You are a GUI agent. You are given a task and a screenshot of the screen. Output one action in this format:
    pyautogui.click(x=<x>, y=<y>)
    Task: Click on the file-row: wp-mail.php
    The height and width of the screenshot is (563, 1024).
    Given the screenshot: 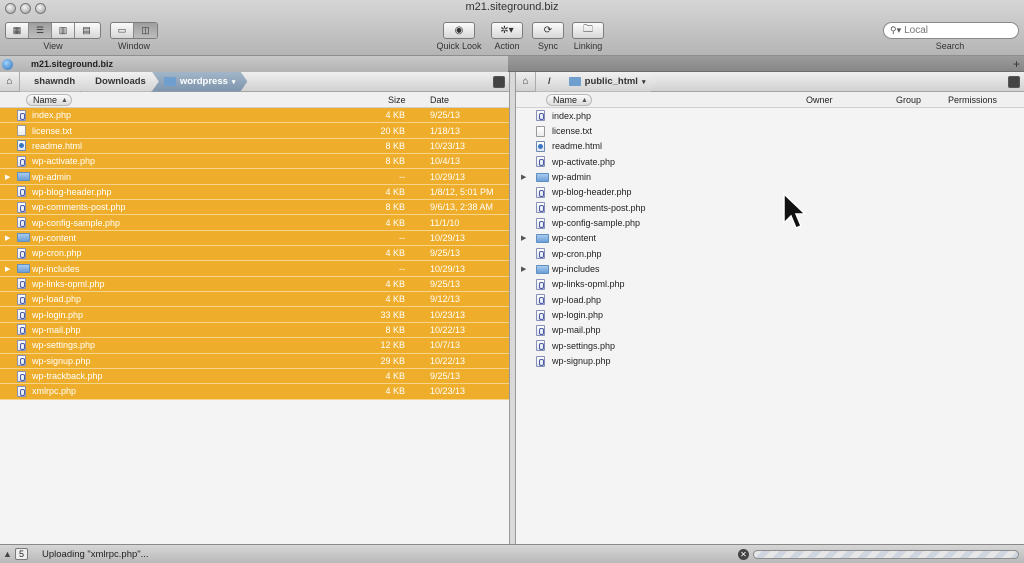 What is the action you would take?
    pyautogui.click(x=770, y=330)
    